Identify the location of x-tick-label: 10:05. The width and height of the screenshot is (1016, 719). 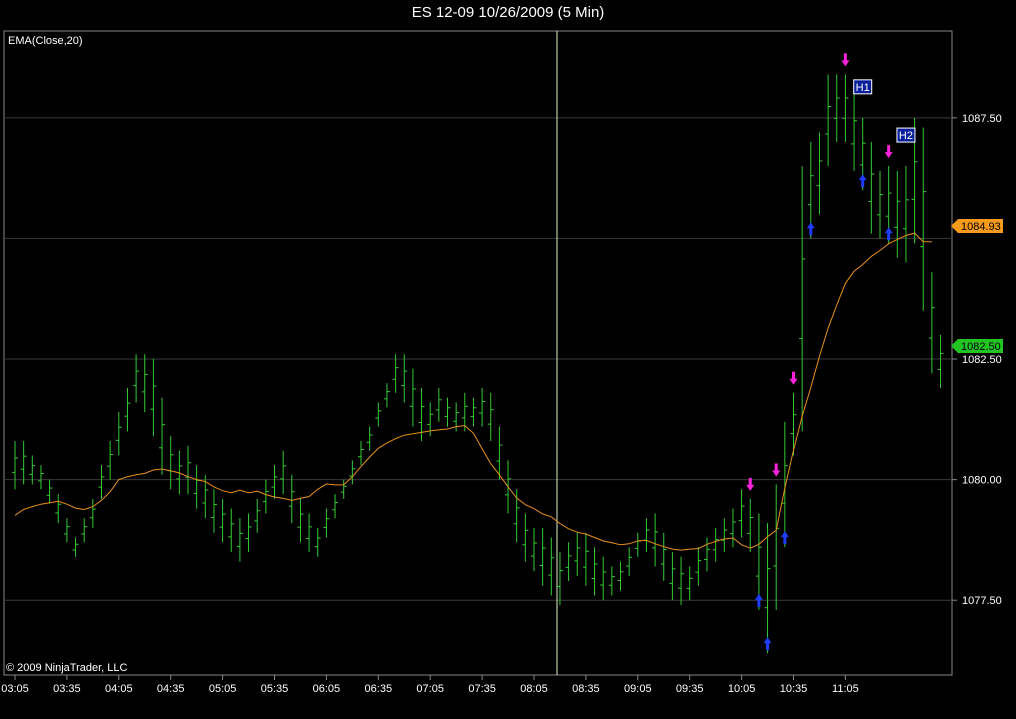
(742, 689).